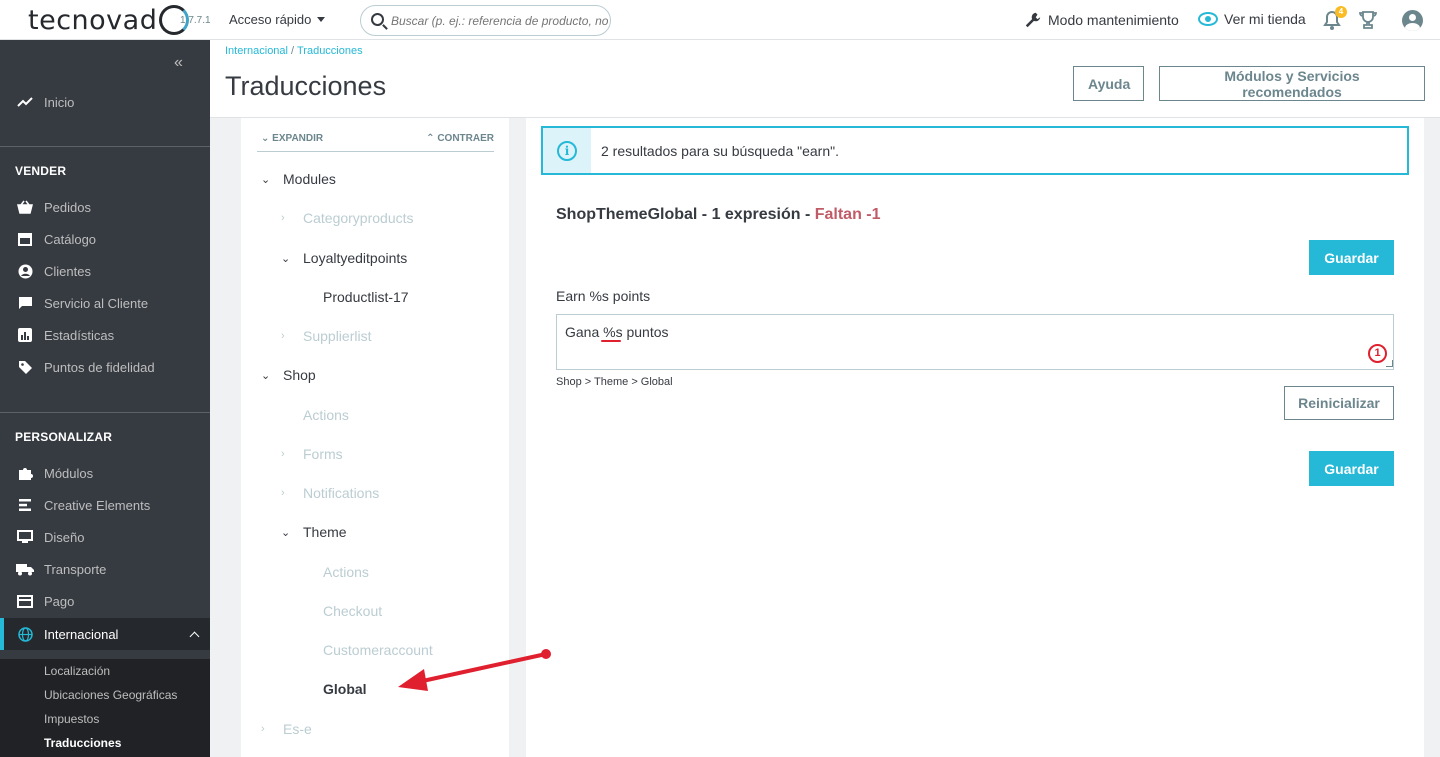  What do you see at coordinates (1412, 20) in the screenshot?
I see `user-avatar-icon` at bounding box center [1412, 20].